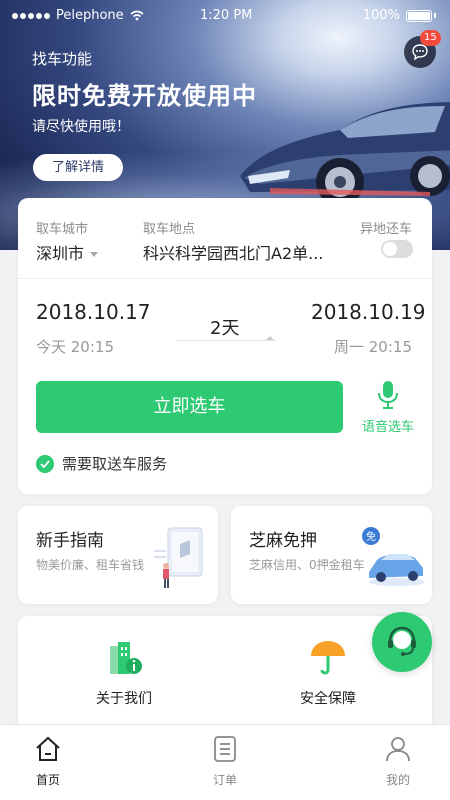  What do you see at coordinates (93, 312) in the screenshot?
I see `pickup-date: 2018.10.17` at bounding box center [93, 312].